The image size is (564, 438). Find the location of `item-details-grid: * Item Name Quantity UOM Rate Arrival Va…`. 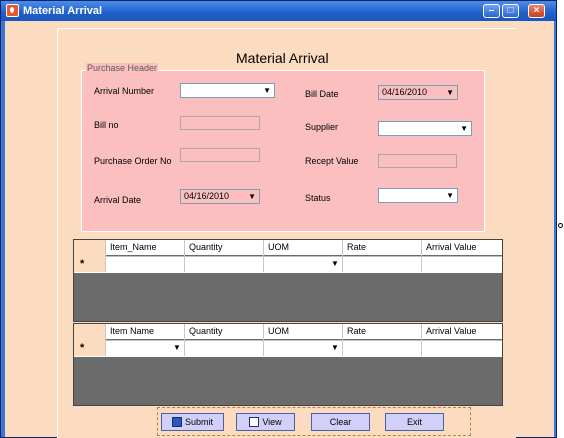

item-details-grid: * Item Name Quantity UOM Rate Arrival Va… is located at coordinates (288, 364).